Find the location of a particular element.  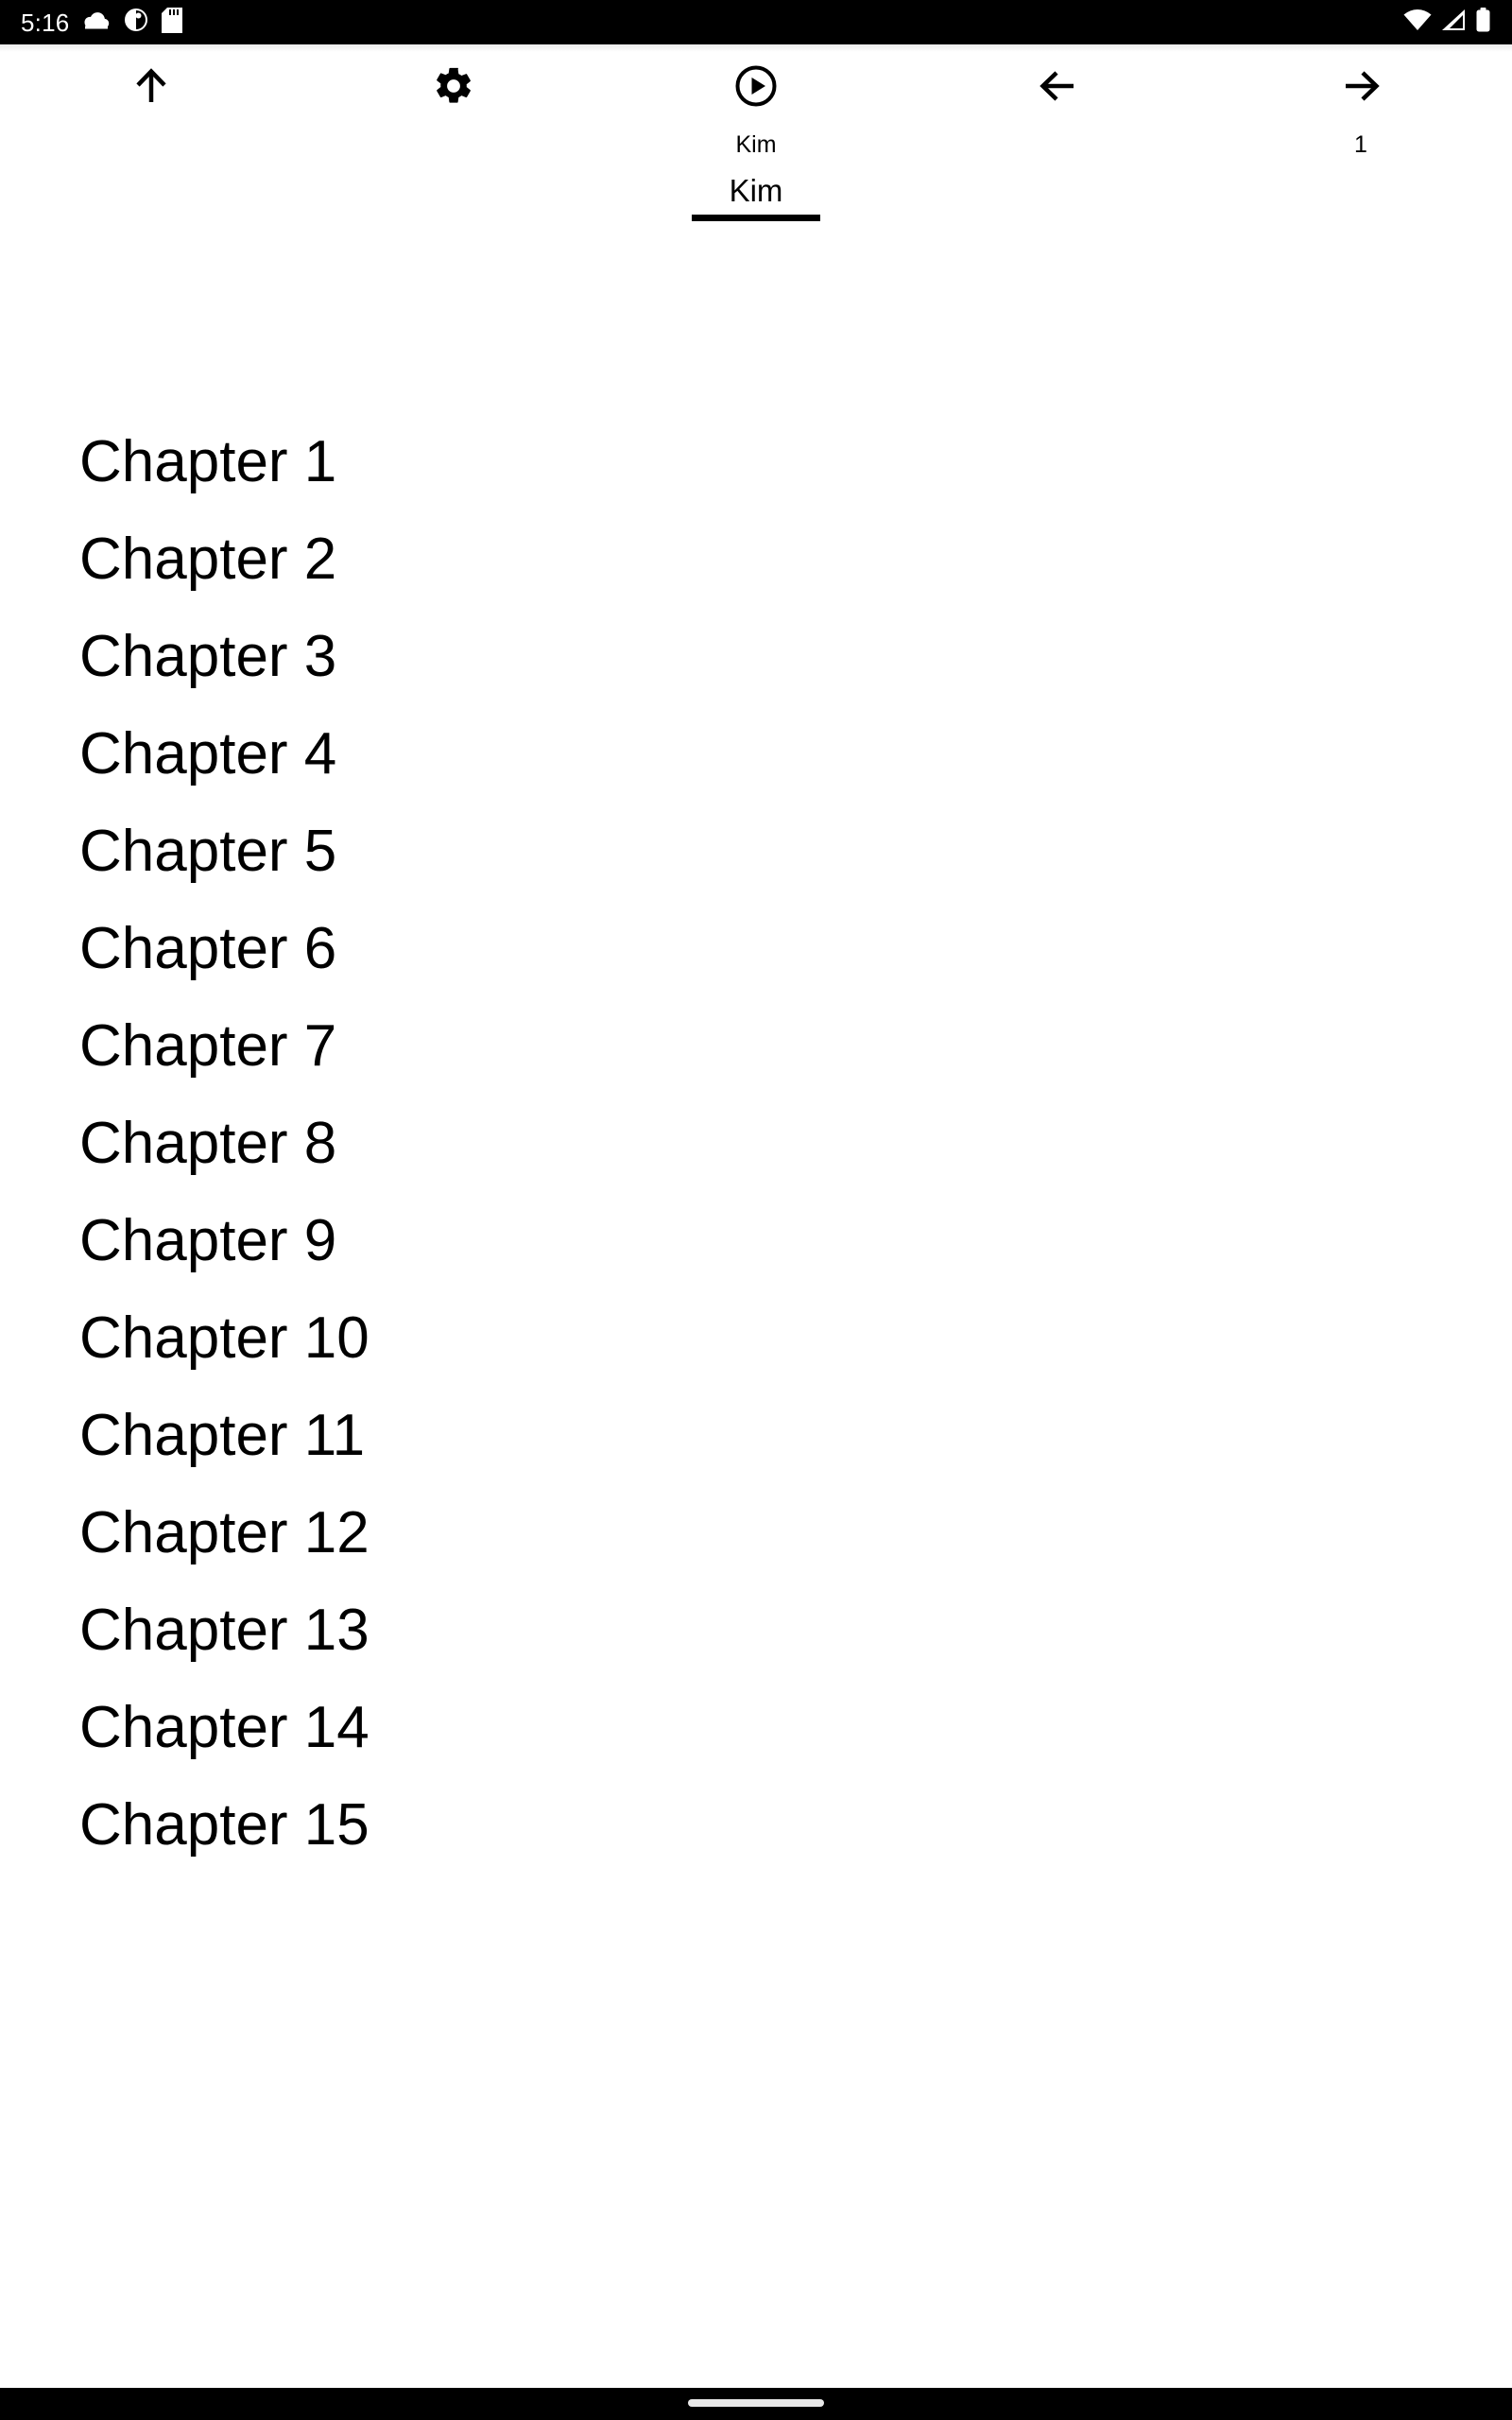

toolbar-button-play-source: Kim Kim is located at coordinates (756, 132).